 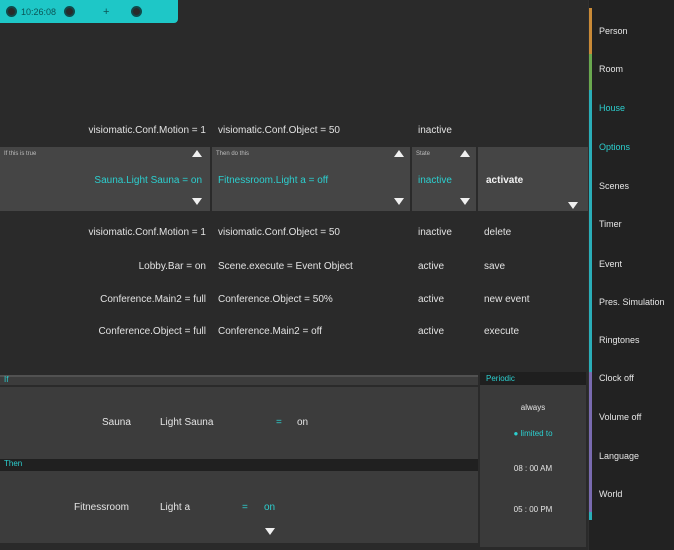 I want to click on add-icon: +, so click(x=106, y=12).